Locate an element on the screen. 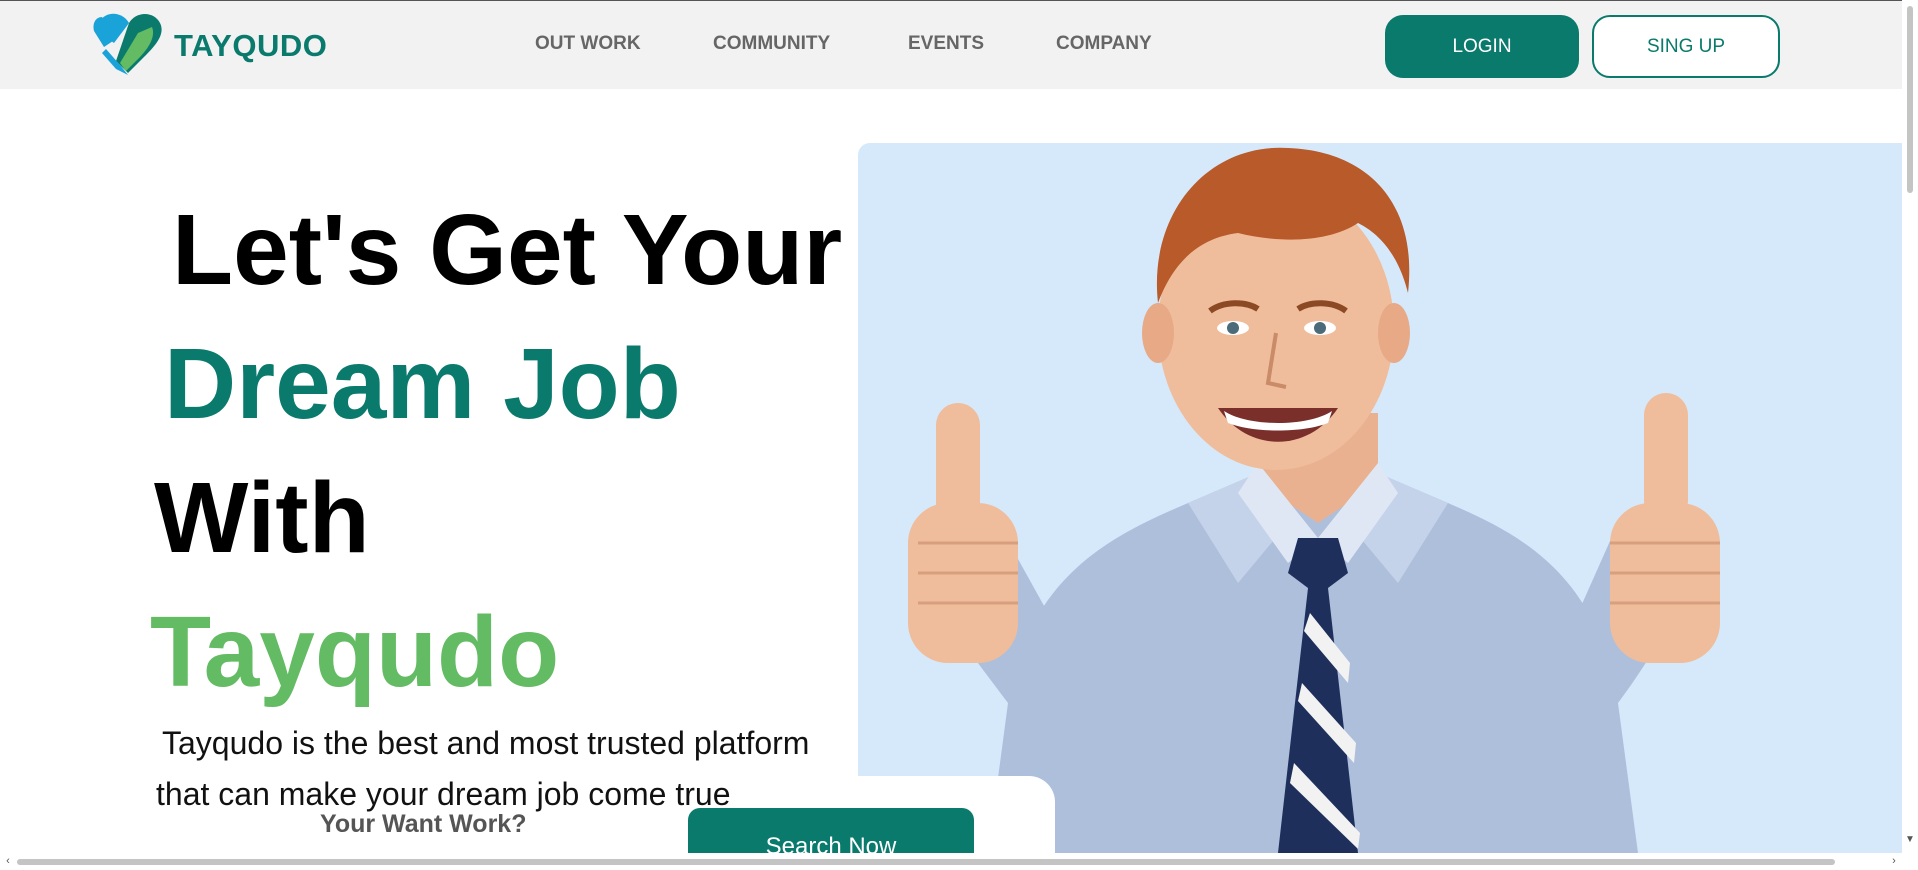 The height and width of the screenshot is (870, 1918). horizontal-scrollbar: ‹ › is located at coordinates (959, 861).